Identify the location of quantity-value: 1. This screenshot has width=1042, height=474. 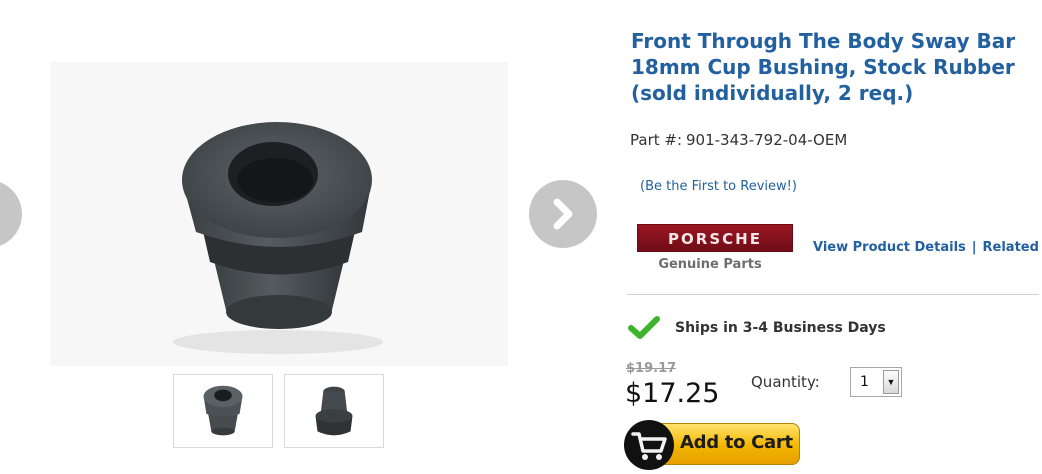
(864, 382).